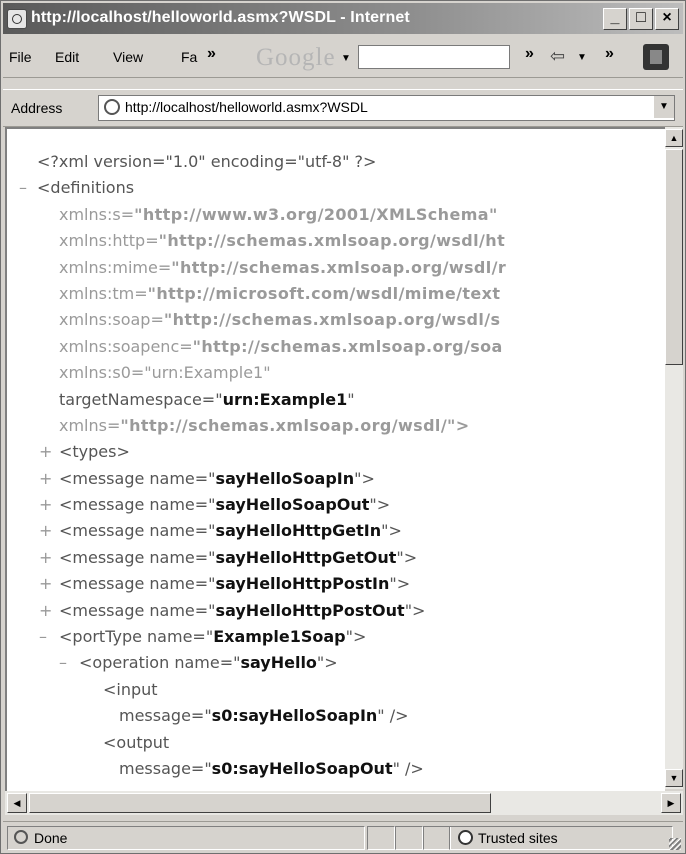  I want to click on back-arrow-icon: ⇦, so click(557, 56).